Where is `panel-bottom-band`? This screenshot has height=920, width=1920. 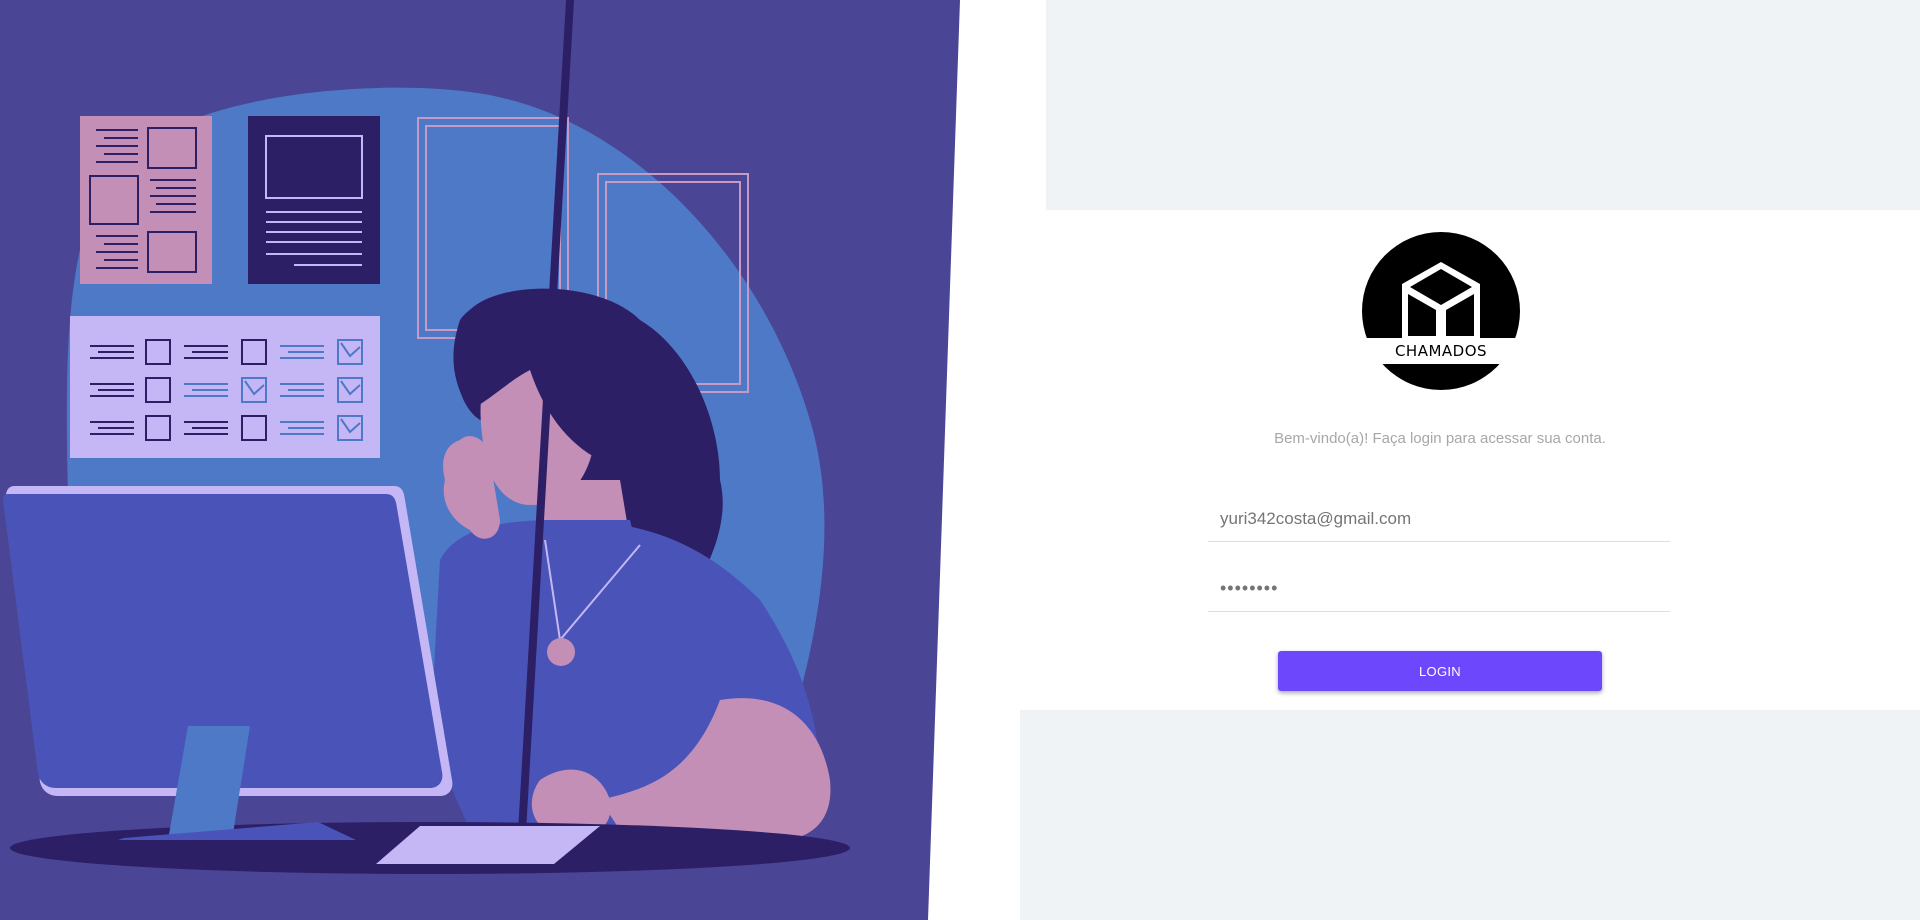
panel-bottom-band is located at coordinates (1470, 815).